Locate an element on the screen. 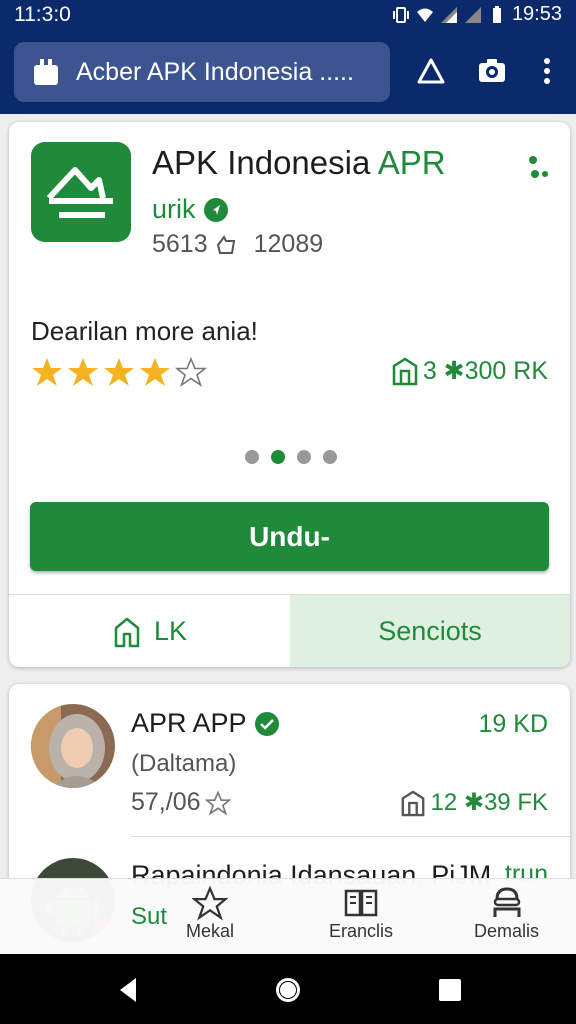 Image resolution: width=576 pixels, height=1024 pixels. app-title: APK Indonesia APR is located at coordinates (299, 163).